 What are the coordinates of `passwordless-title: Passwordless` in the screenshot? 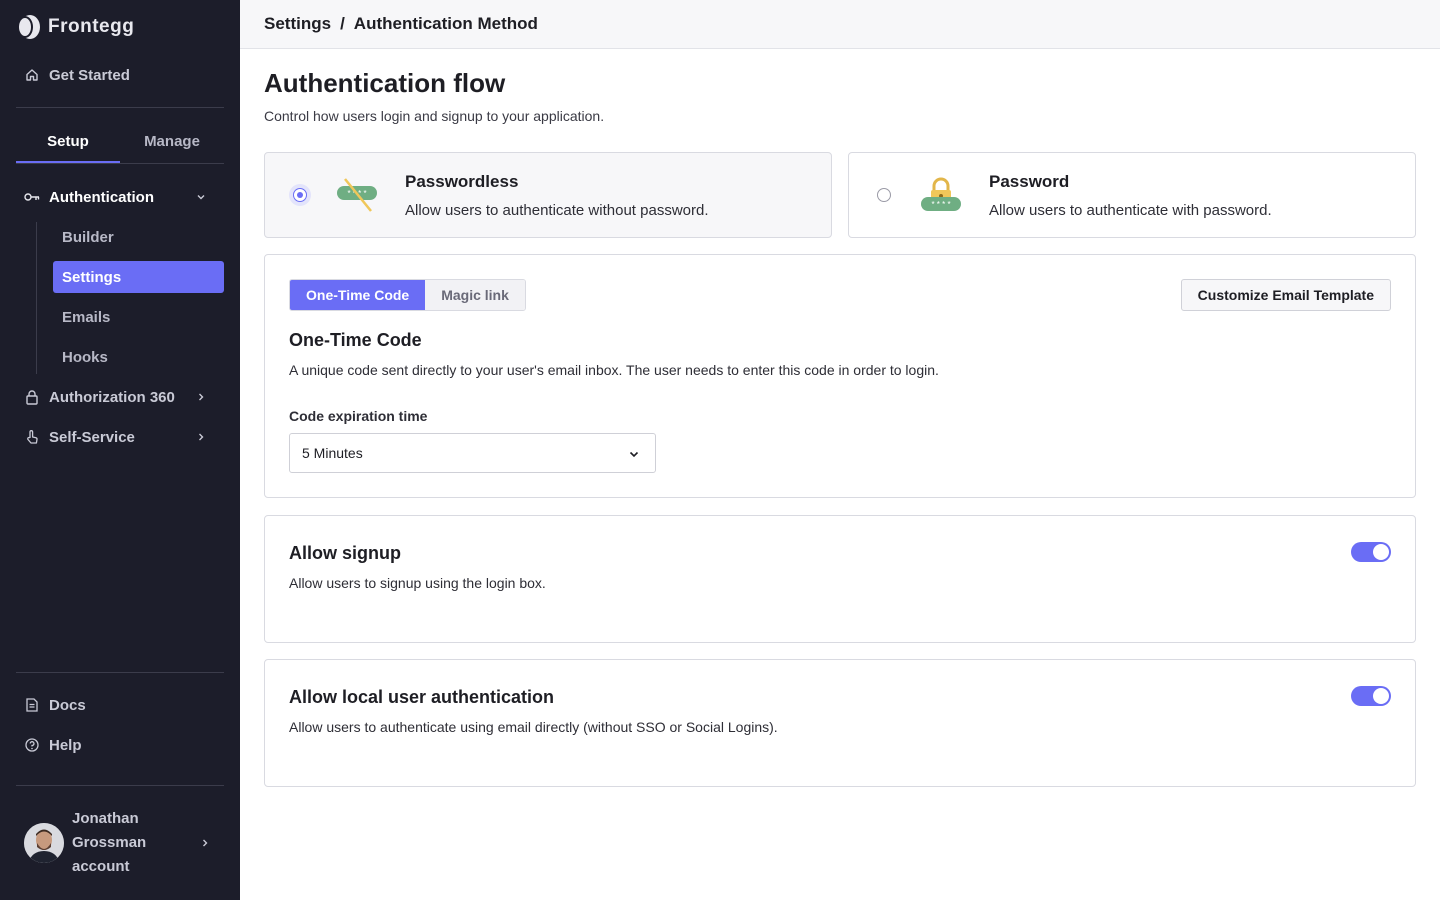 It's located at (462, 181).